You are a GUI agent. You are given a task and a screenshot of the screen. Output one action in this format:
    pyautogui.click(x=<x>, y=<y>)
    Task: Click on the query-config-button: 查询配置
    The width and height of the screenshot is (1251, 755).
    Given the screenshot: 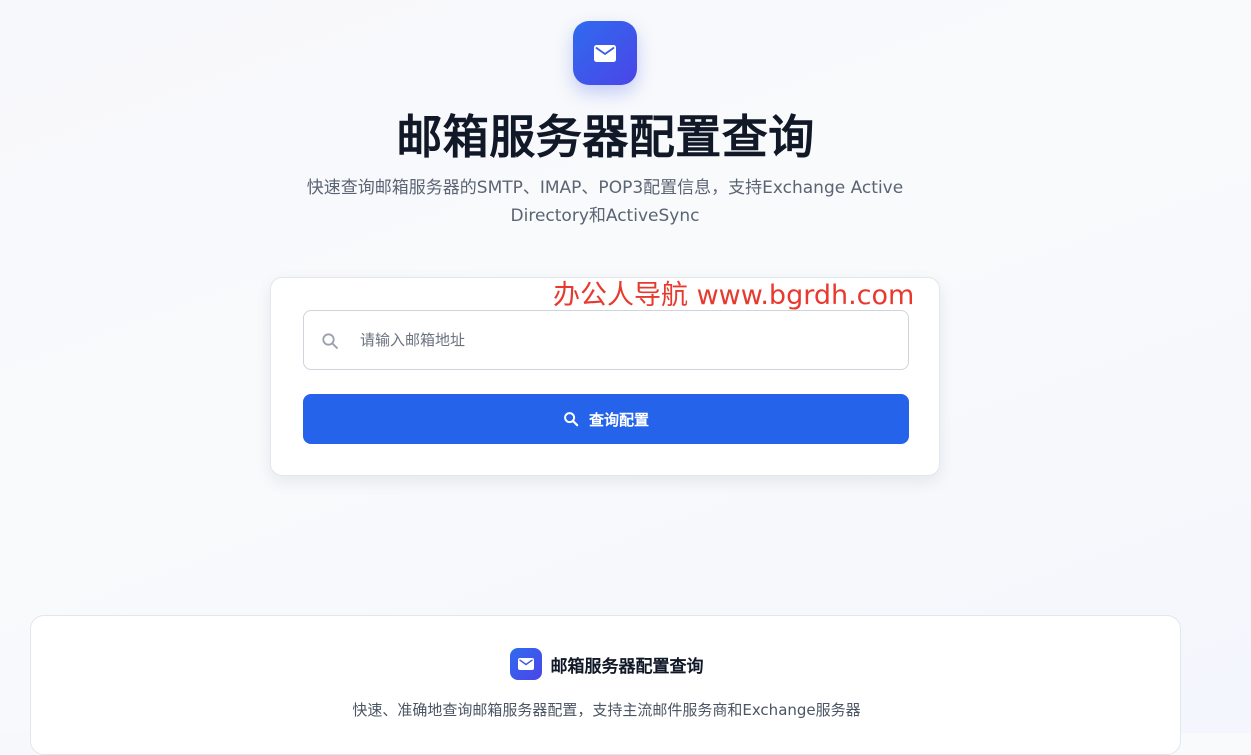 What is the action you would take?
    pyautogui.click(x=606, y=419)
    